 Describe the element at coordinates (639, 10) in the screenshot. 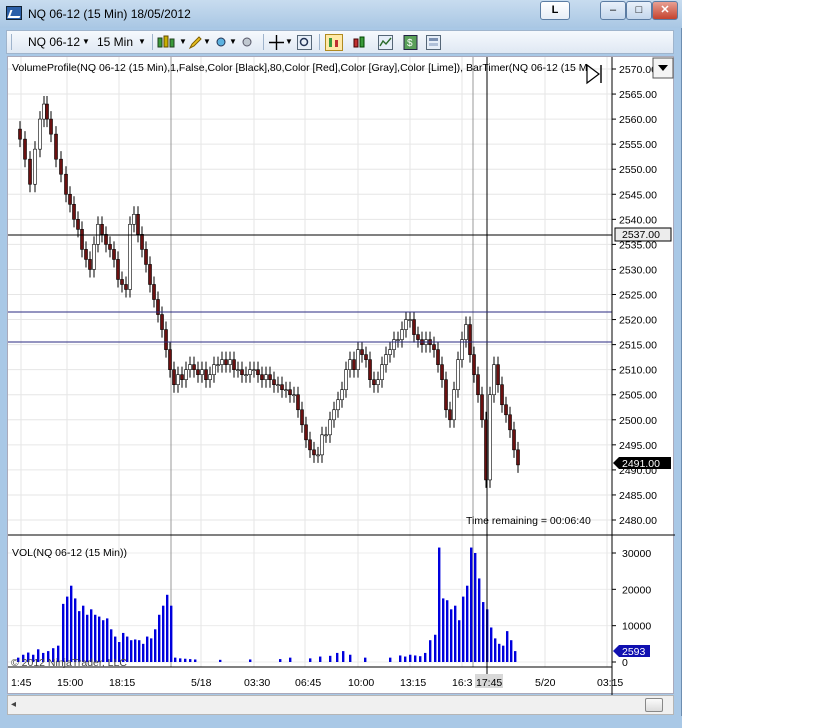

I see `maximize-button: □` at that location.